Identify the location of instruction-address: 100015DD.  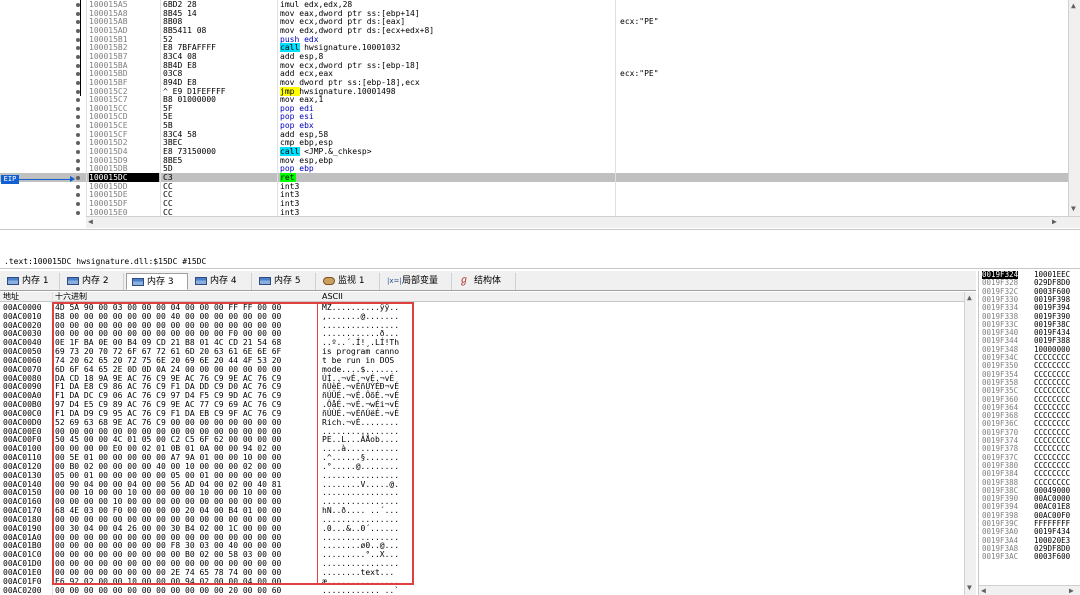
(108, 186).